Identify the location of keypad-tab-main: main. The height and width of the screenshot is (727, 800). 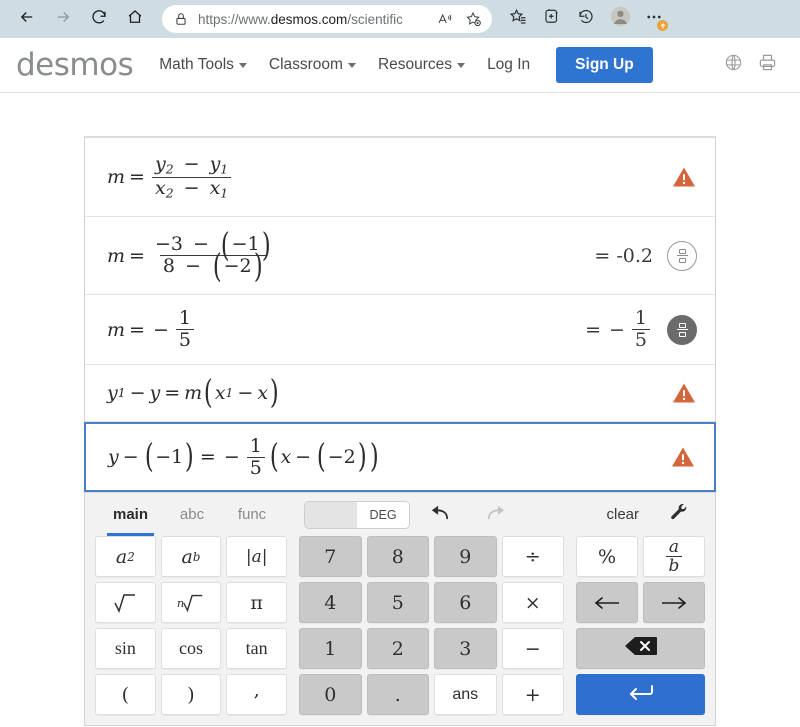
(130, 514).